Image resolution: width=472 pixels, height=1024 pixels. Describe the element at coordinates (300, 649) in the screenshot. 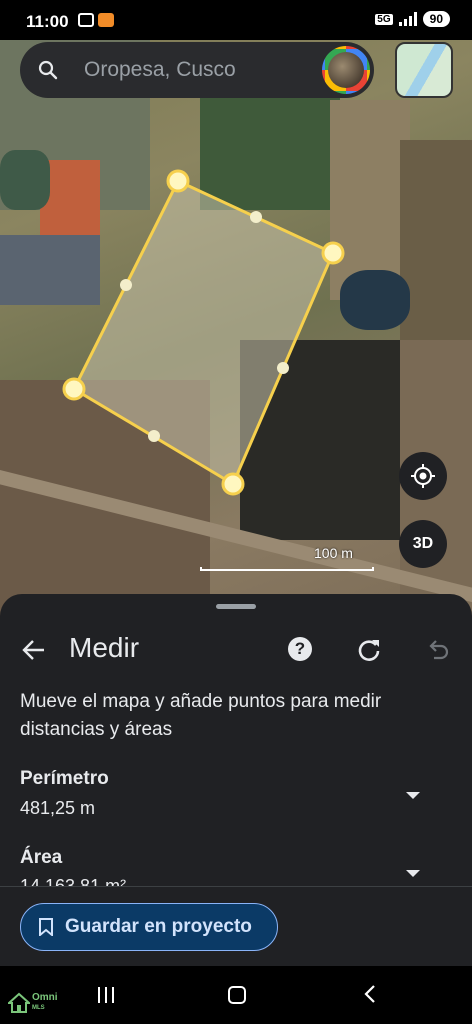

I see `help-icon: ?` at that location.